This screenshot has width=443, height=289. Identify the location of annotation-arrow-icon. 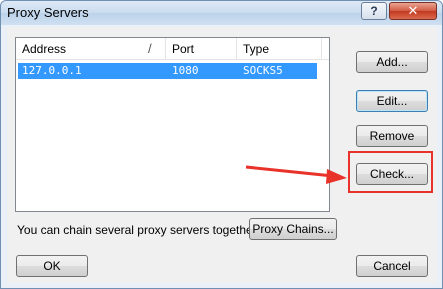
(296, 174).